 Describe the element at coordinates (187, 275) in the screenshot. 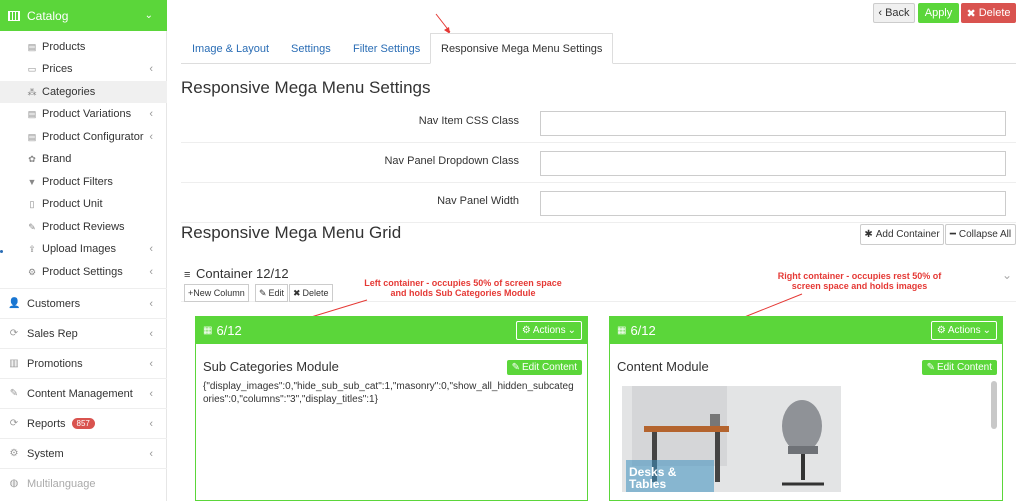

I see `drag-handle-icon: ≡` at that location.